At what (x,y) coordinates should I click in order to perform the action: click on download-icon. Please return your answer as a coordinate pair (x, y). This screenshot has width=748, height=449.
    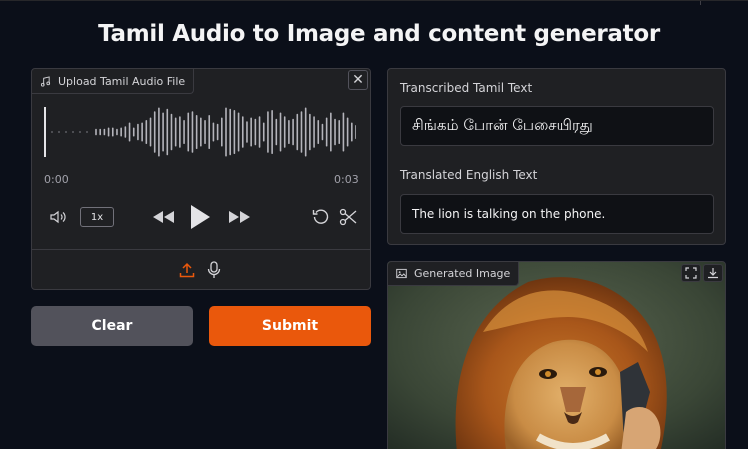
    Looking at the image, I should click on (713, 273).